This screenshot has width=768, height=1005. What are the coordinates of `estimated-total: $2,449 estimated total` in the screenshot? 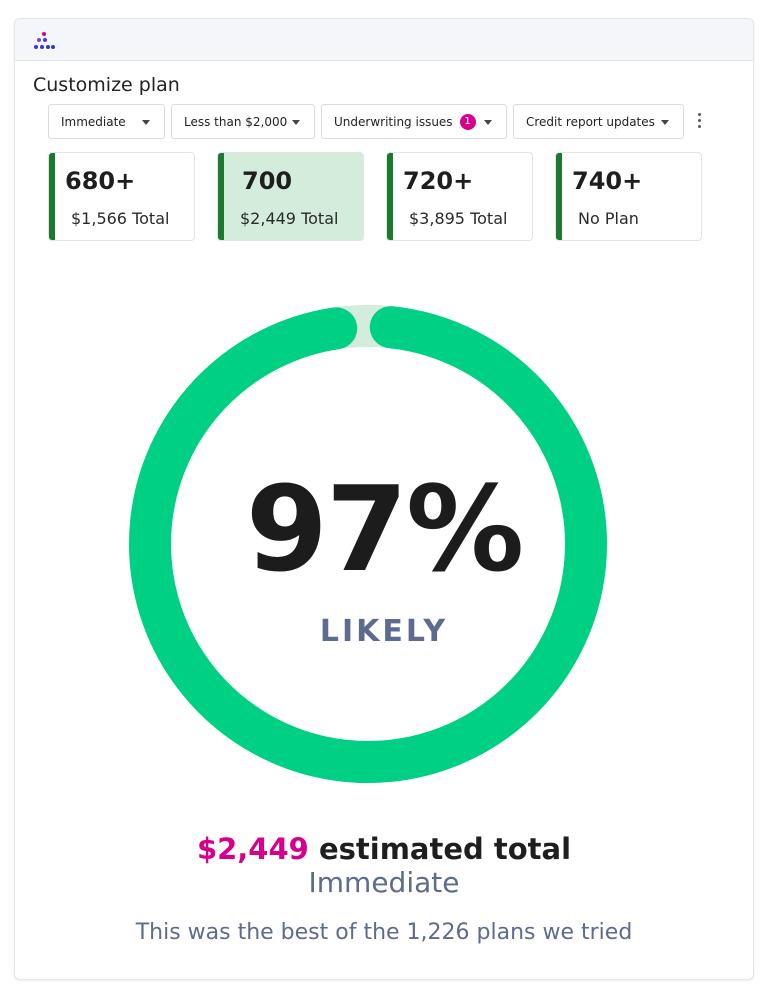 It's located at (384, 849).